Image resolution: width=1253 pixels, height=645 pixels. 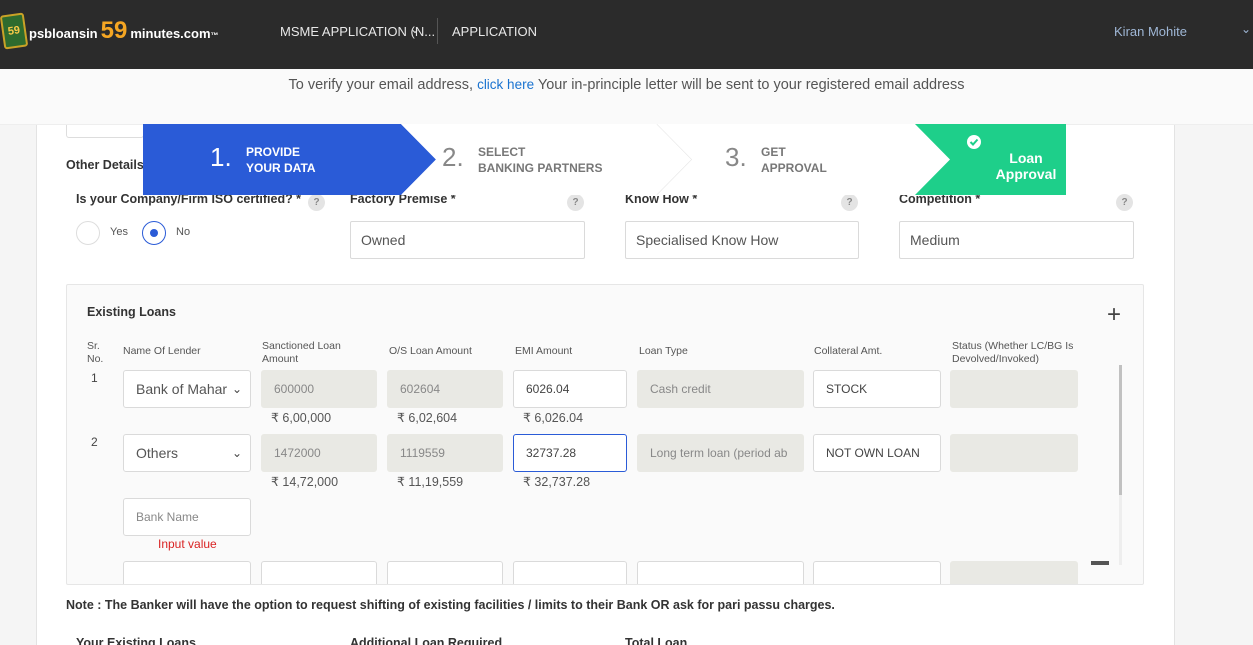 I want to click on col-header-loan-type: Loan Type, so click(x=663, y=351).